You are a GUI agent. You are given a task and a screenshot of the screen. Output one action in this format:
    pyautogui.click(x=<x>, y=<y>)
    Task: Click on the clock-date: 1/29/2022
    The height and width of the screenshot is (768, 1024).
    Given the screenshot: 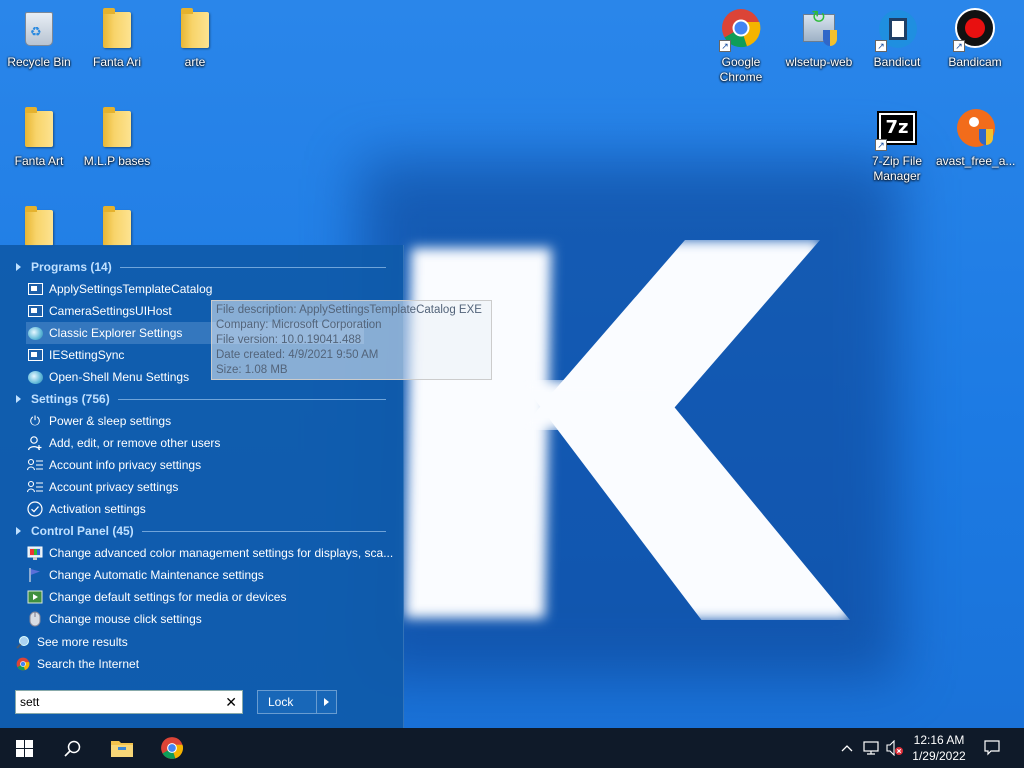 What is the action you would take?
    pyautogui.click(x=939, y=756)
    